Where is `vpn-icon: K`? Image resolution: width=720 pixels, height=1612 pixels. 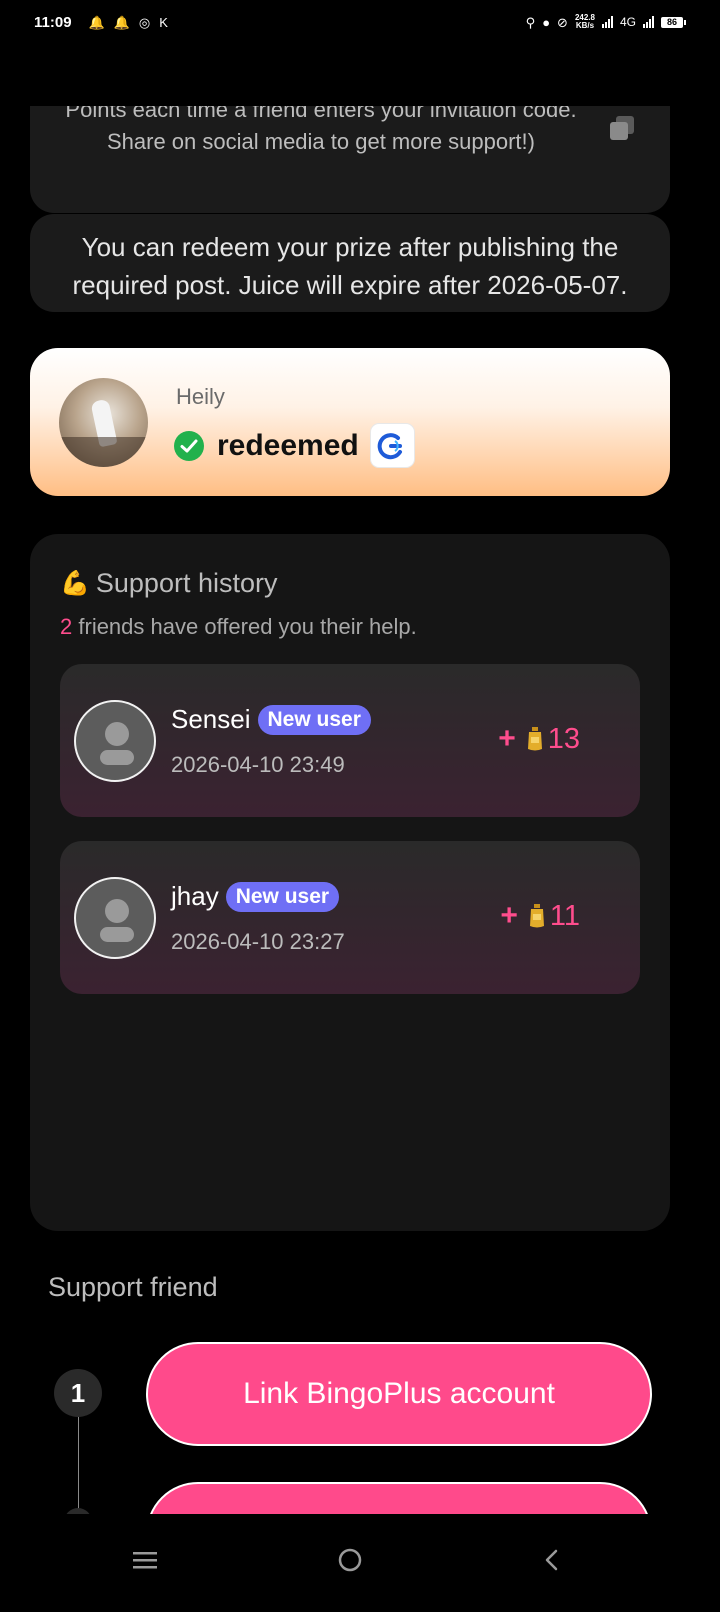
vpn-icon: K is located at coordinates (163, 22).